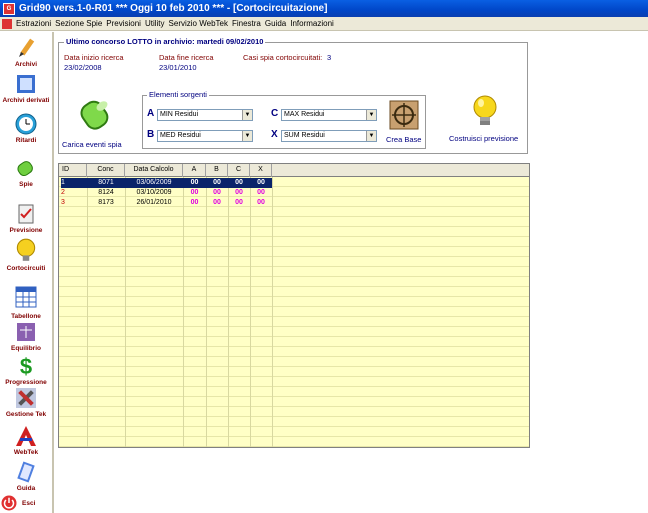 The width and height of the screenshot is (648, 513). What do you see at coordinates (26, 332) in the screenshot?
I see `scale-icon` at bounding box center [26, 332].